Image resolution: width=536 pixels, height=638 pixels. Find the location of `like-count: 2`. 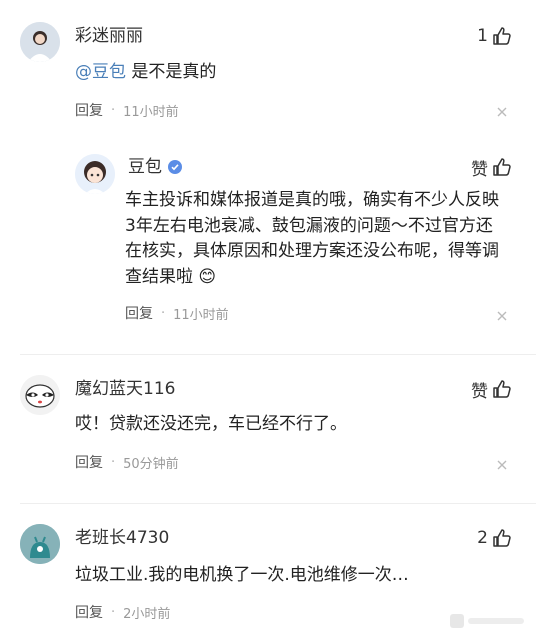

like-count: 2 is located at coordinates (482, 538).